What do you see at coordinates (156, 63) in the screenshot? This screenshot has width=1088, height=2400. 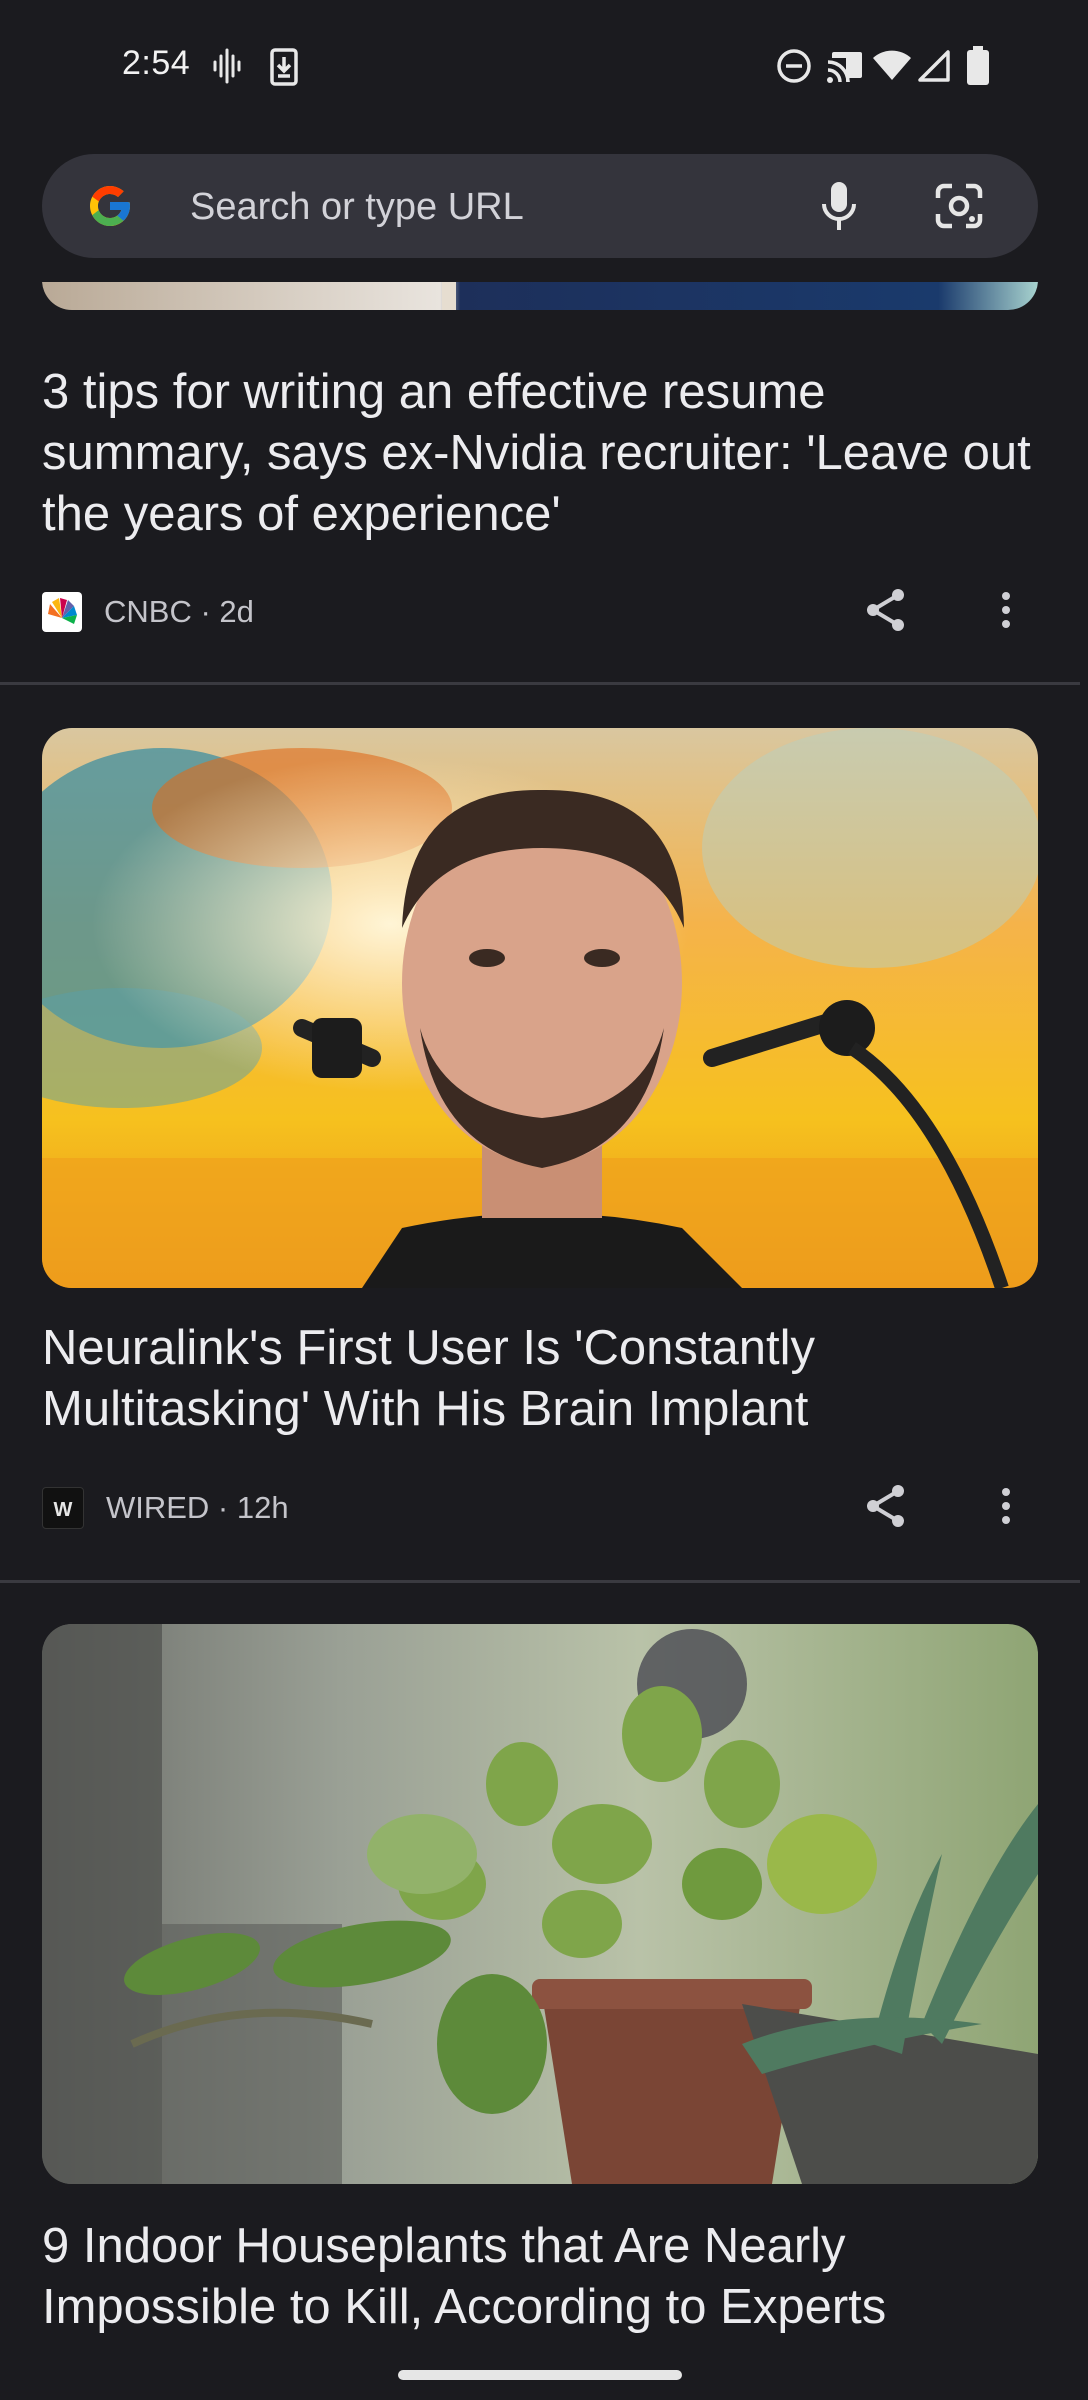 I see `status-time: 2:54` at bounding box center [156, 63].